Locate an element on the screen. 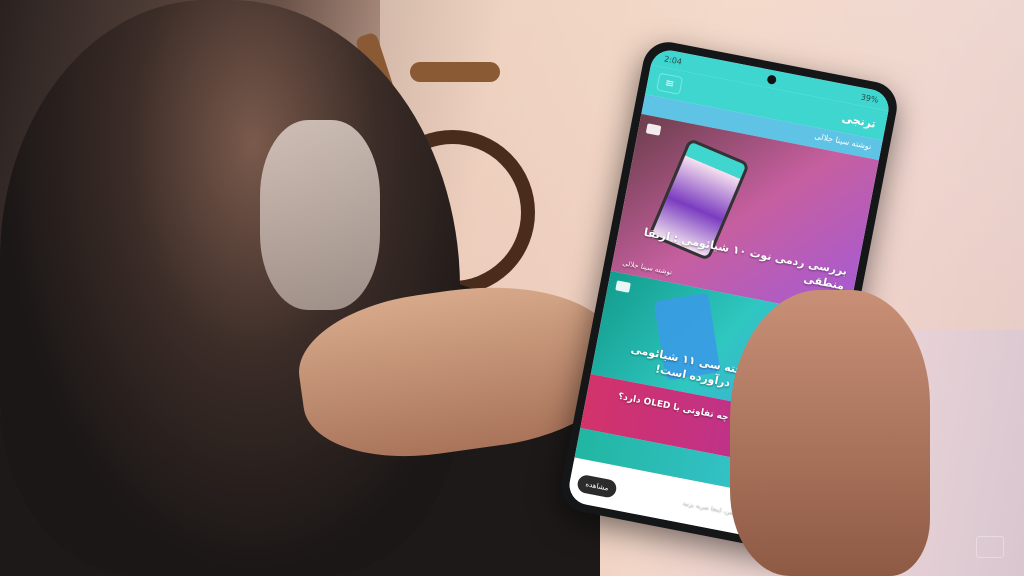 This screenshot has height=576, width=1024. status-battery: 39% is located at coordinates (870, 98).